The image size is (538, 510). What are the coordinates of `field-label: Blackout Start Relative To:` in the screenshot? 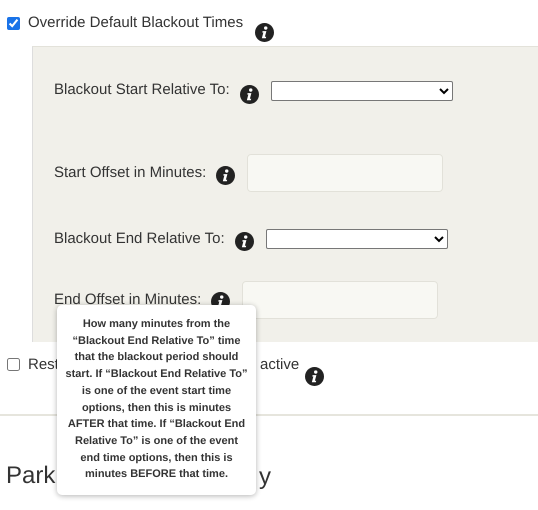 It's located at (142, 90).